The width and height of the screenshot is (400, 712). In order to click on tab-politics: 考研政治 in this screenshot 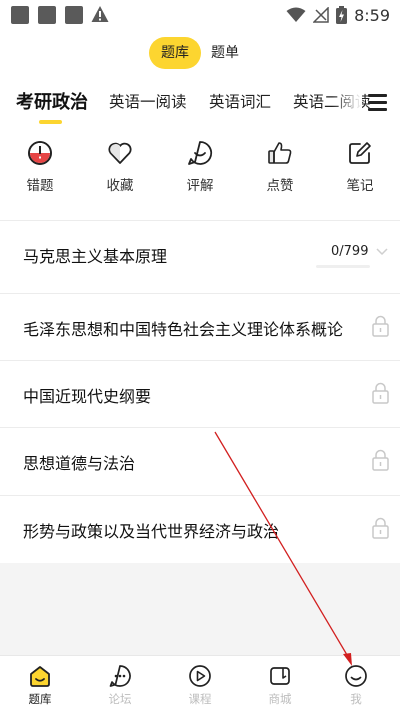, I will do `click(52, 101)`.